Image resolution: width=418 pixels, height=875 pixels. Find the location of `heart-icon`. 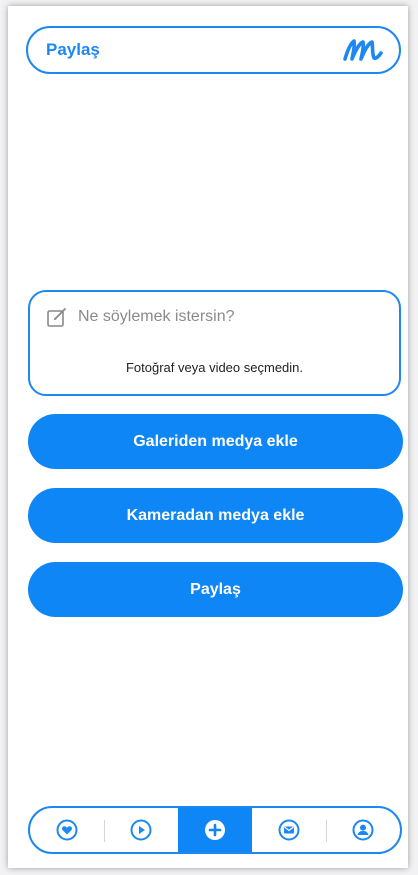

heart-icon is located at coordinates (67, 830).